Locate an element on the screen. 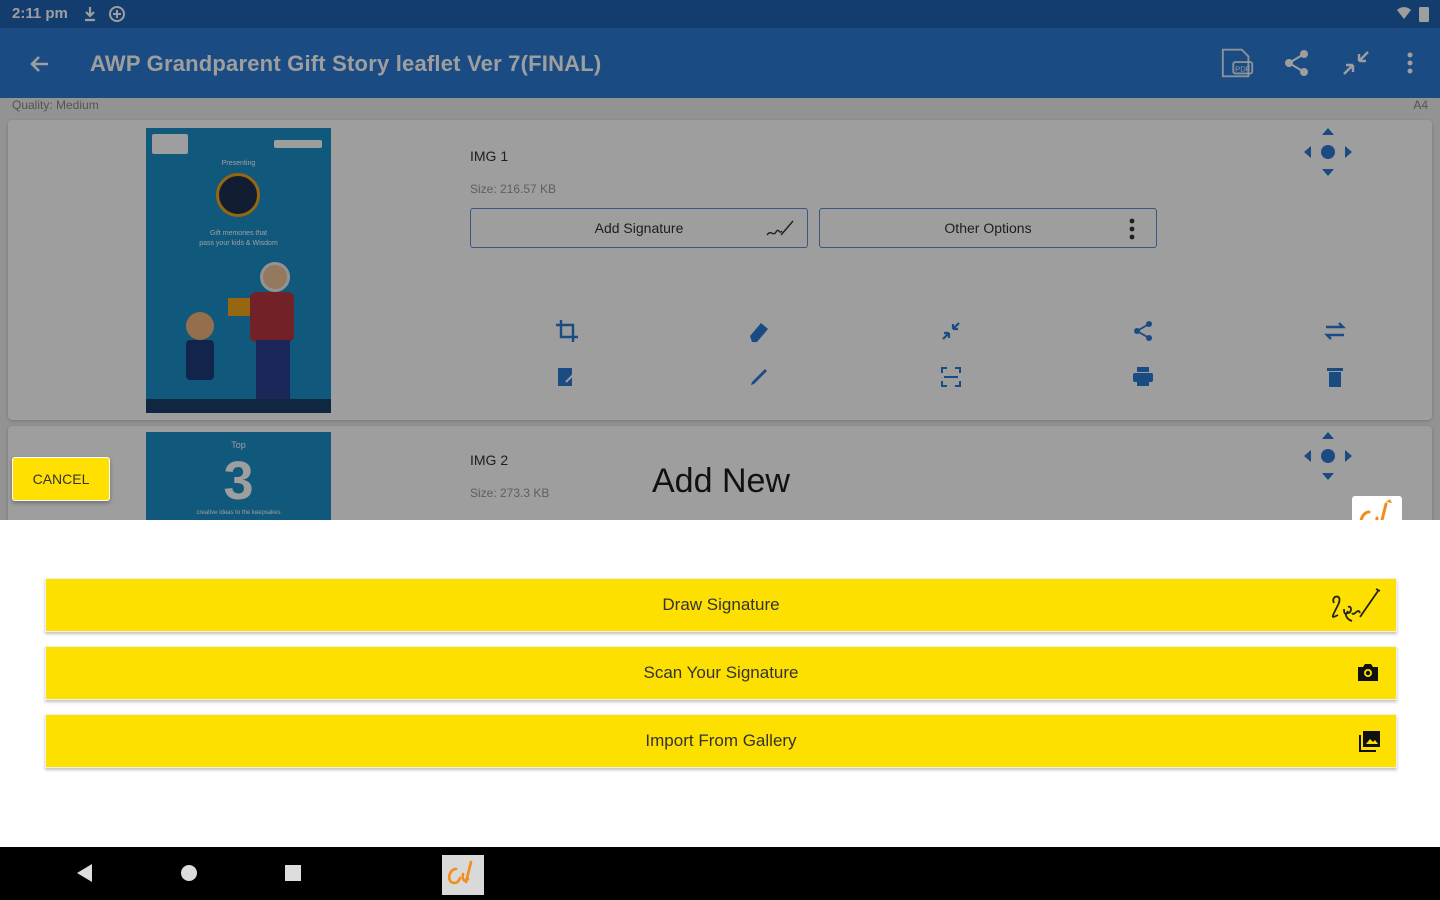  signature-icon is located at coordinates (1356, 605).